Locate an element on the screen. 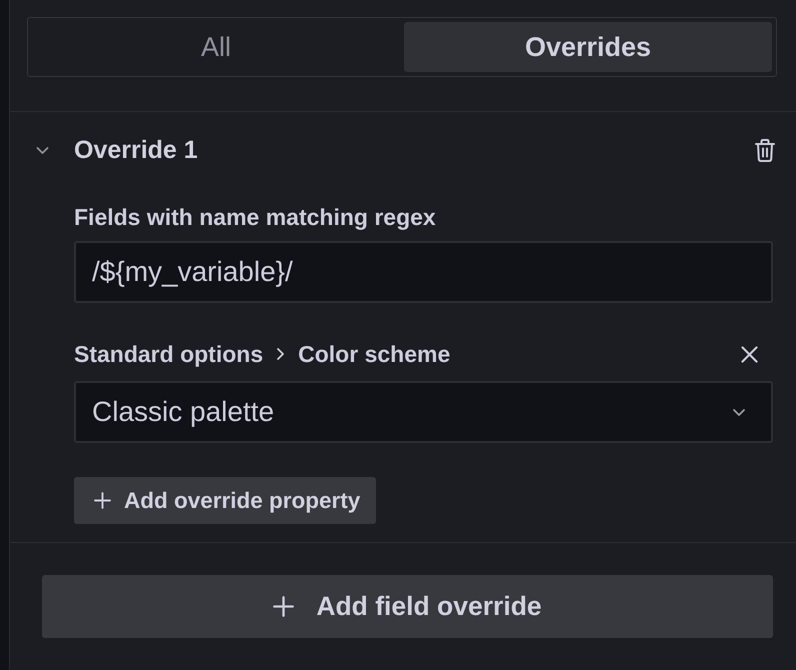 This screenshot has width=796, height=670. add-field-override-button: Add field override is located at coordinates (407, 606).